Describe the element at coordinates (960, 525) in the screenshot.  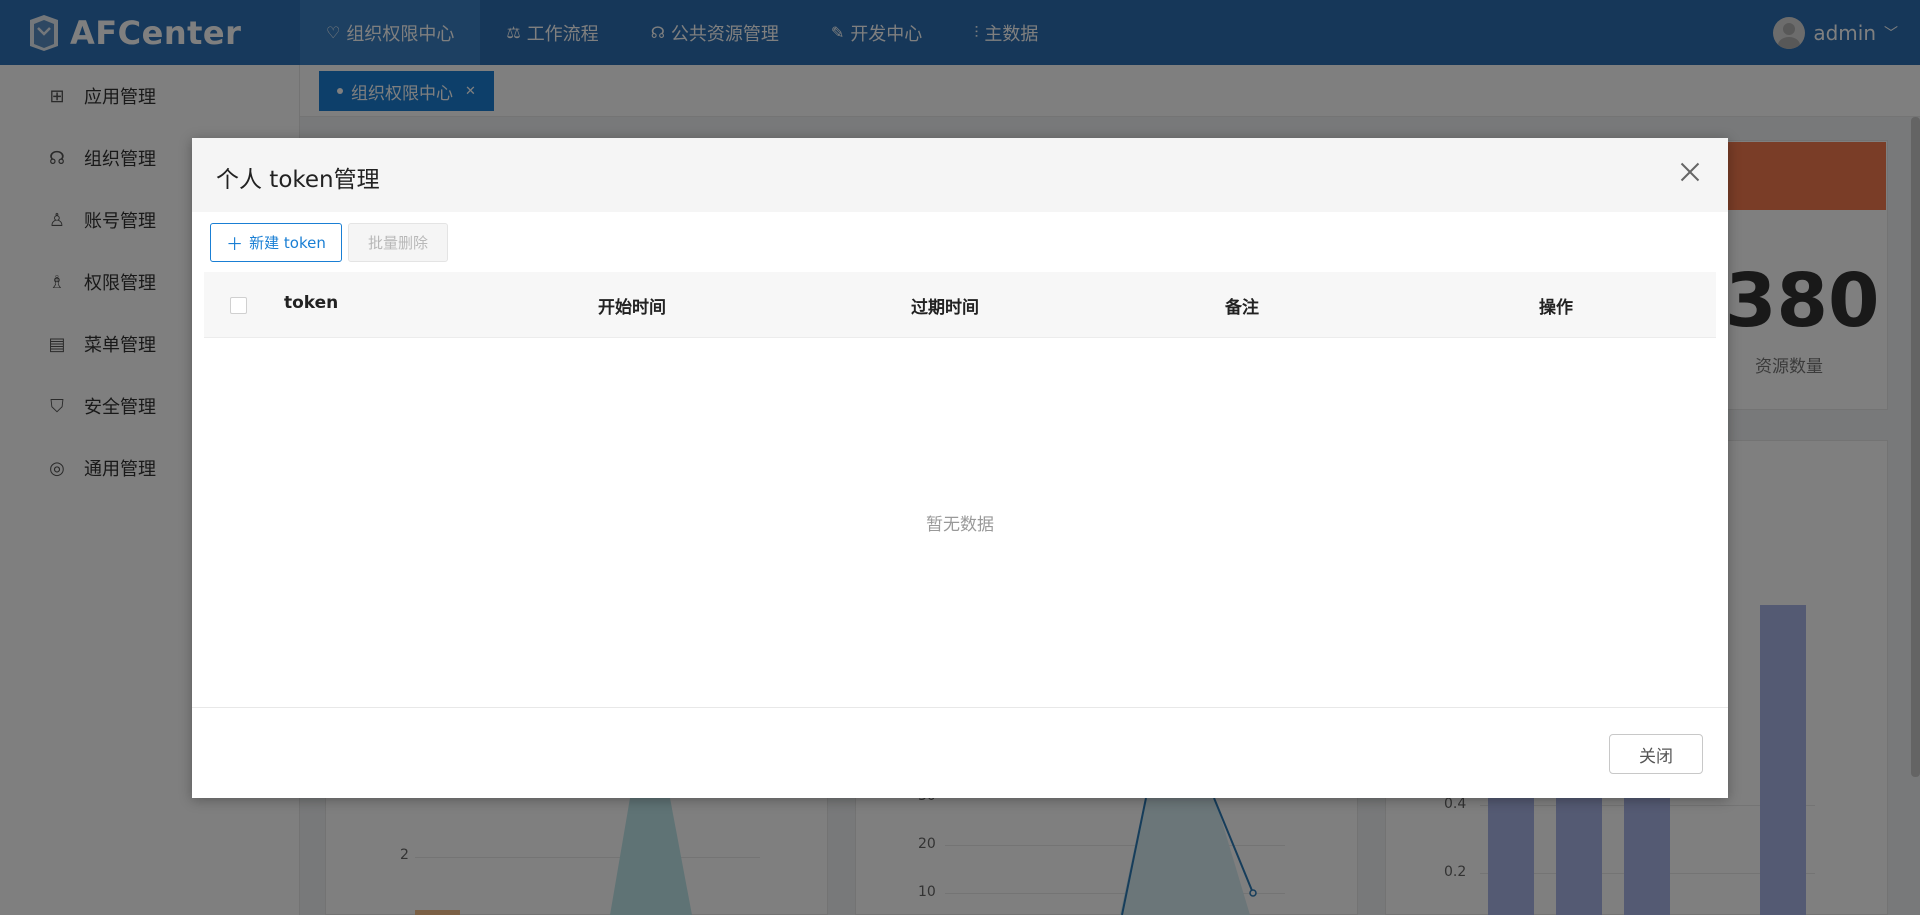
I see `empty-state: 暂无数据` at that location.